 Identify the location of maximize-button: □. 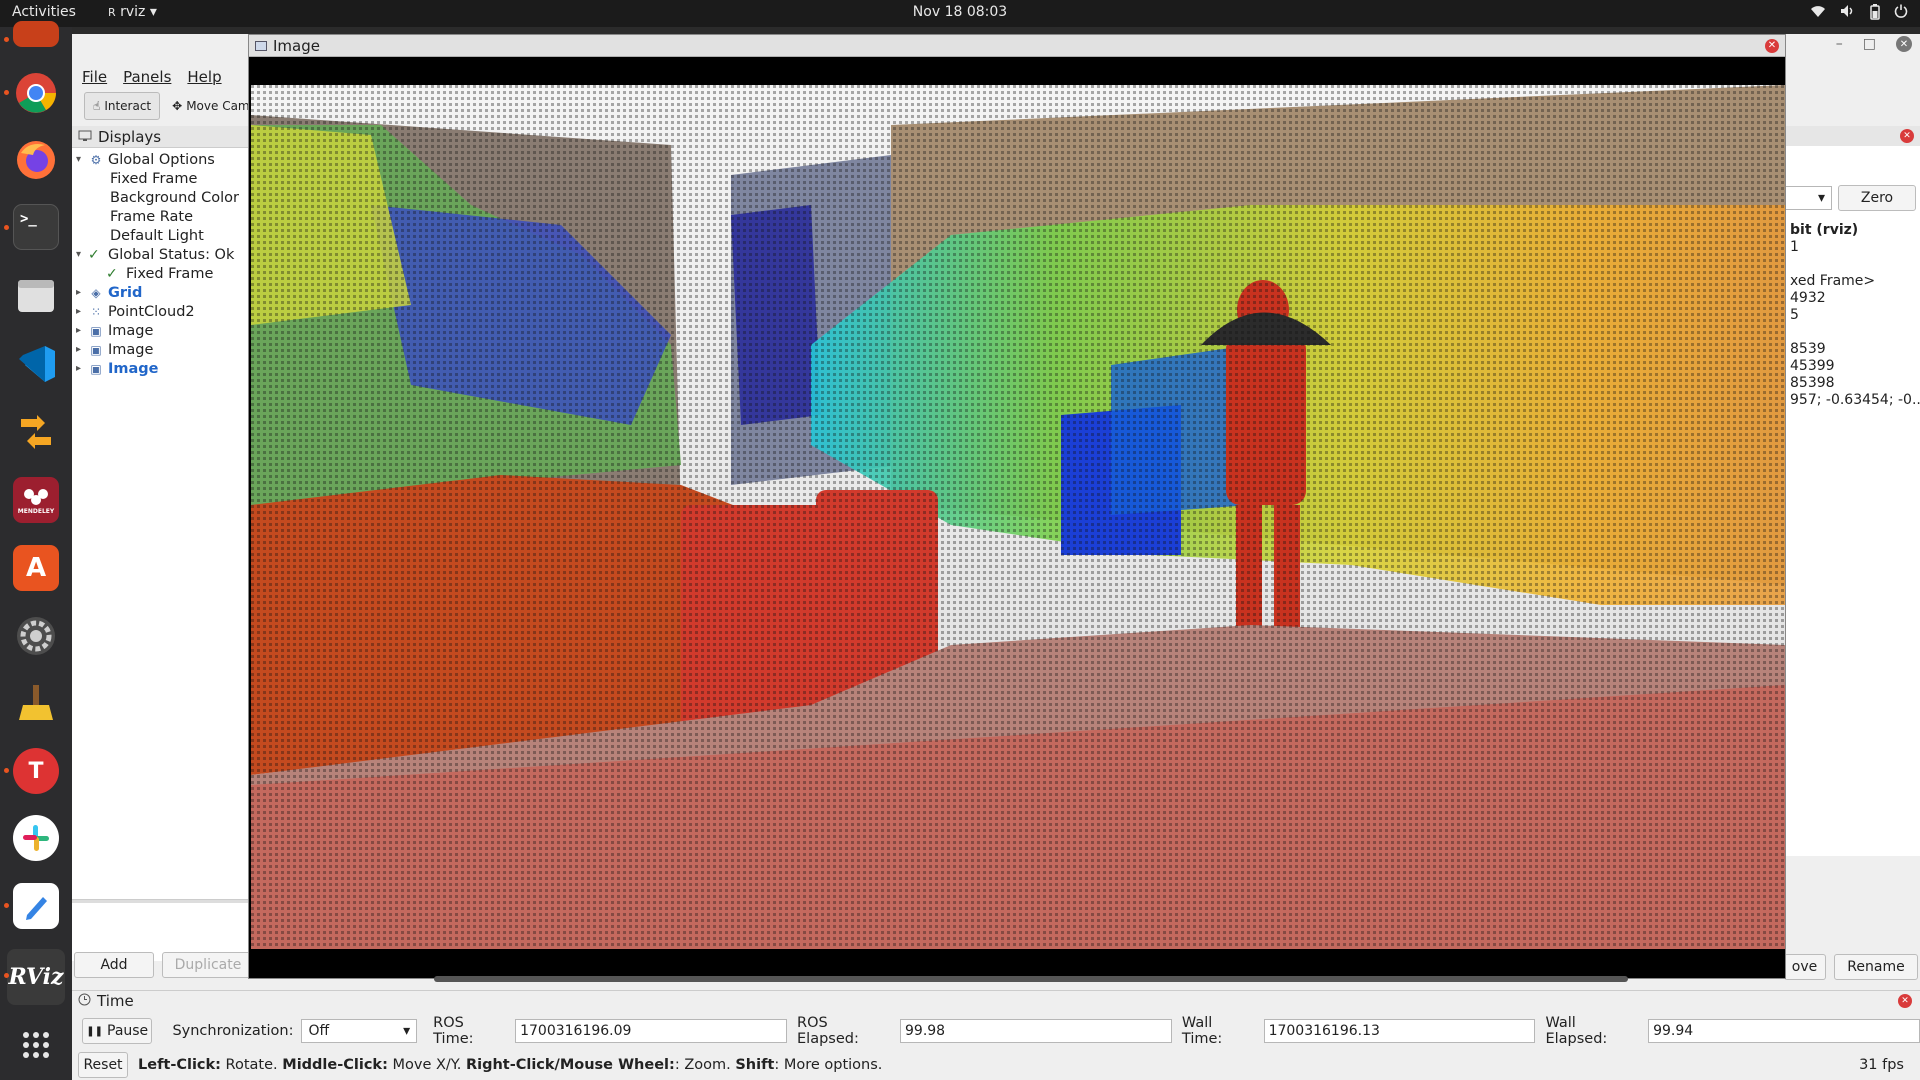
(1869, 44).